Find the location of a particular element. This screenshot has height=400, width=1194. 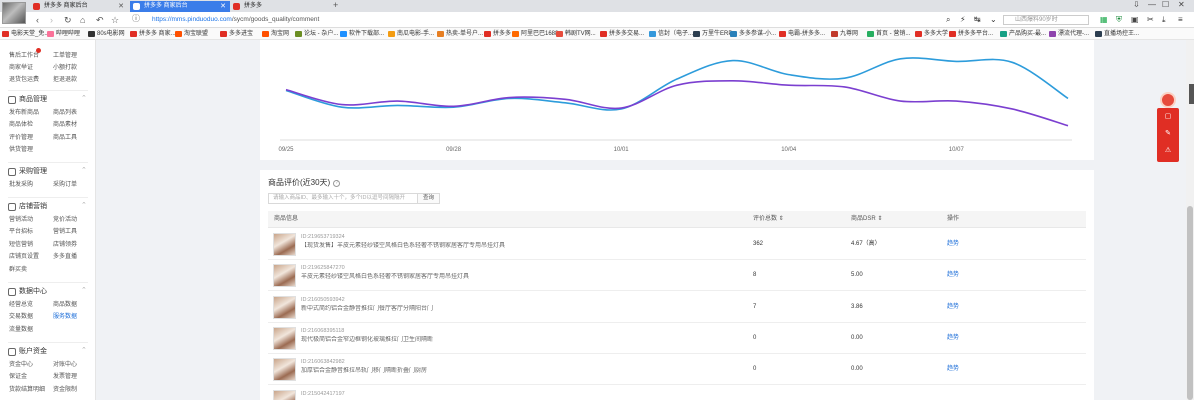

side-panel-handle is located at coordinates (1191, 94).